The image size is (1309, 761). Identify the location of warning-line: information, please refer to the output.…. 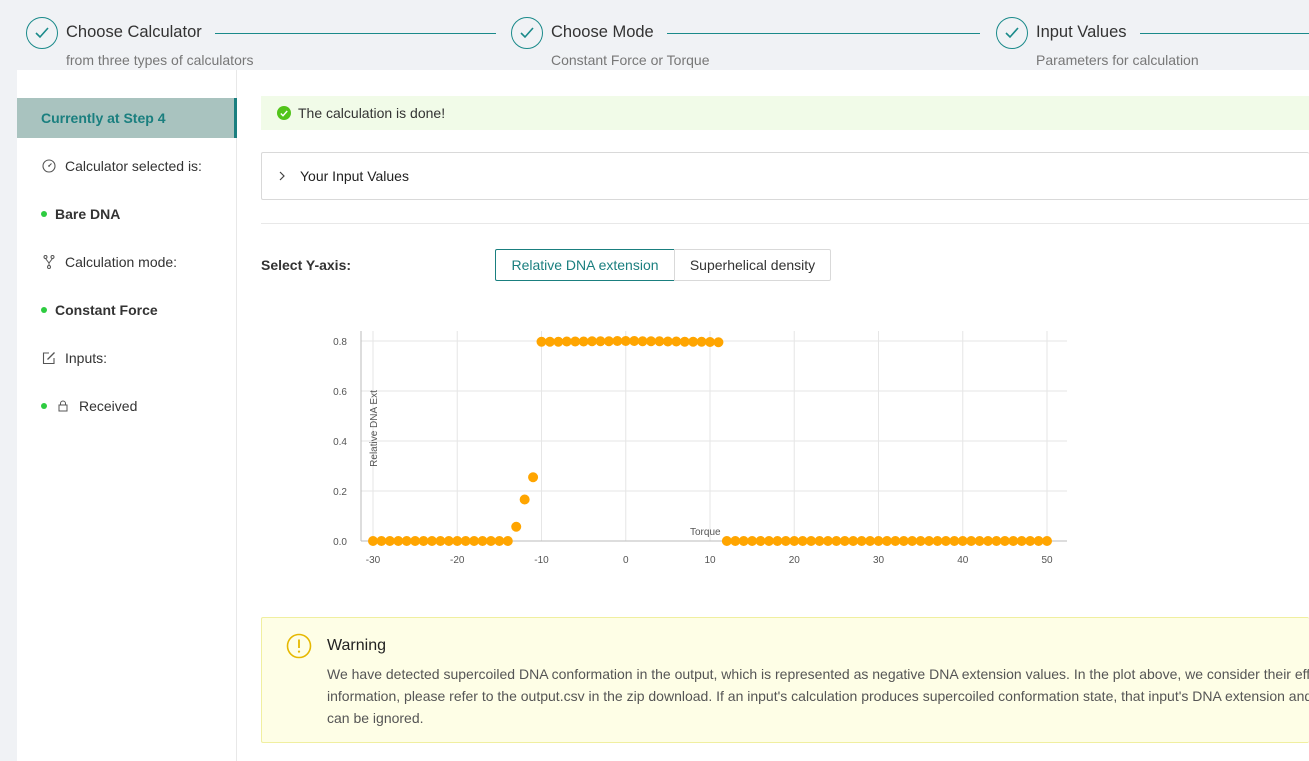
(818, 696).